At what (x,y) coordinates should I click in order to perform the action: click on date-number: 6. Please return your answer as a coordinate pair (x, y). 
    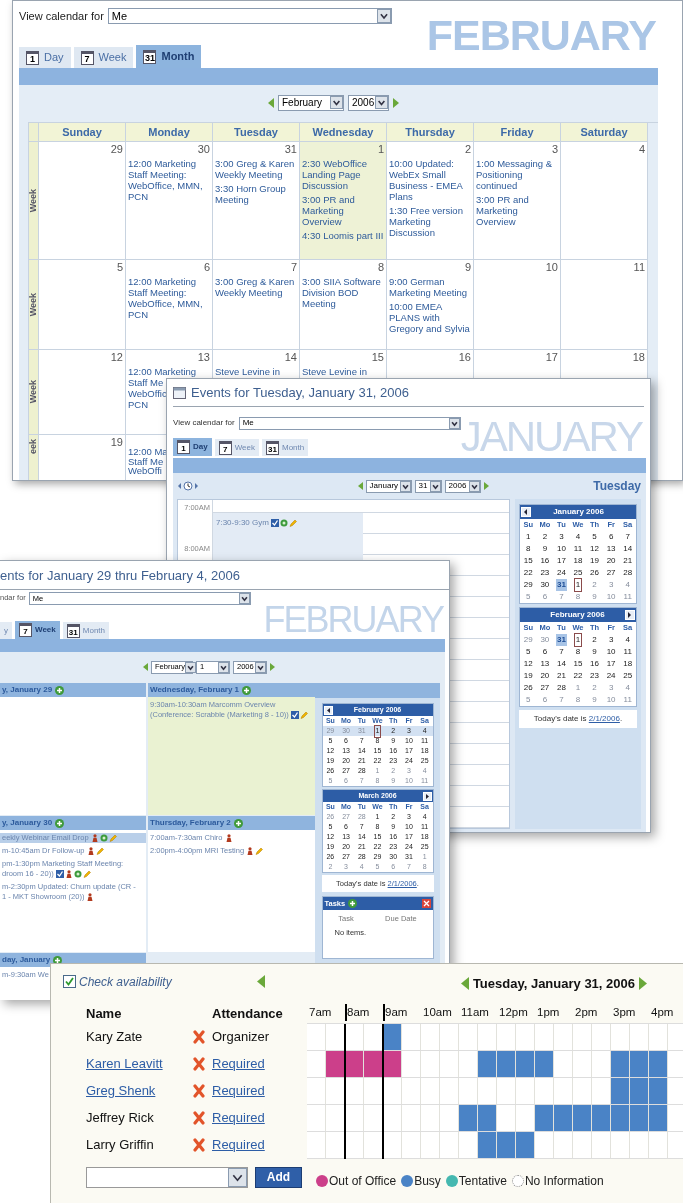
    Looking at the image, I should click on (206, 267).